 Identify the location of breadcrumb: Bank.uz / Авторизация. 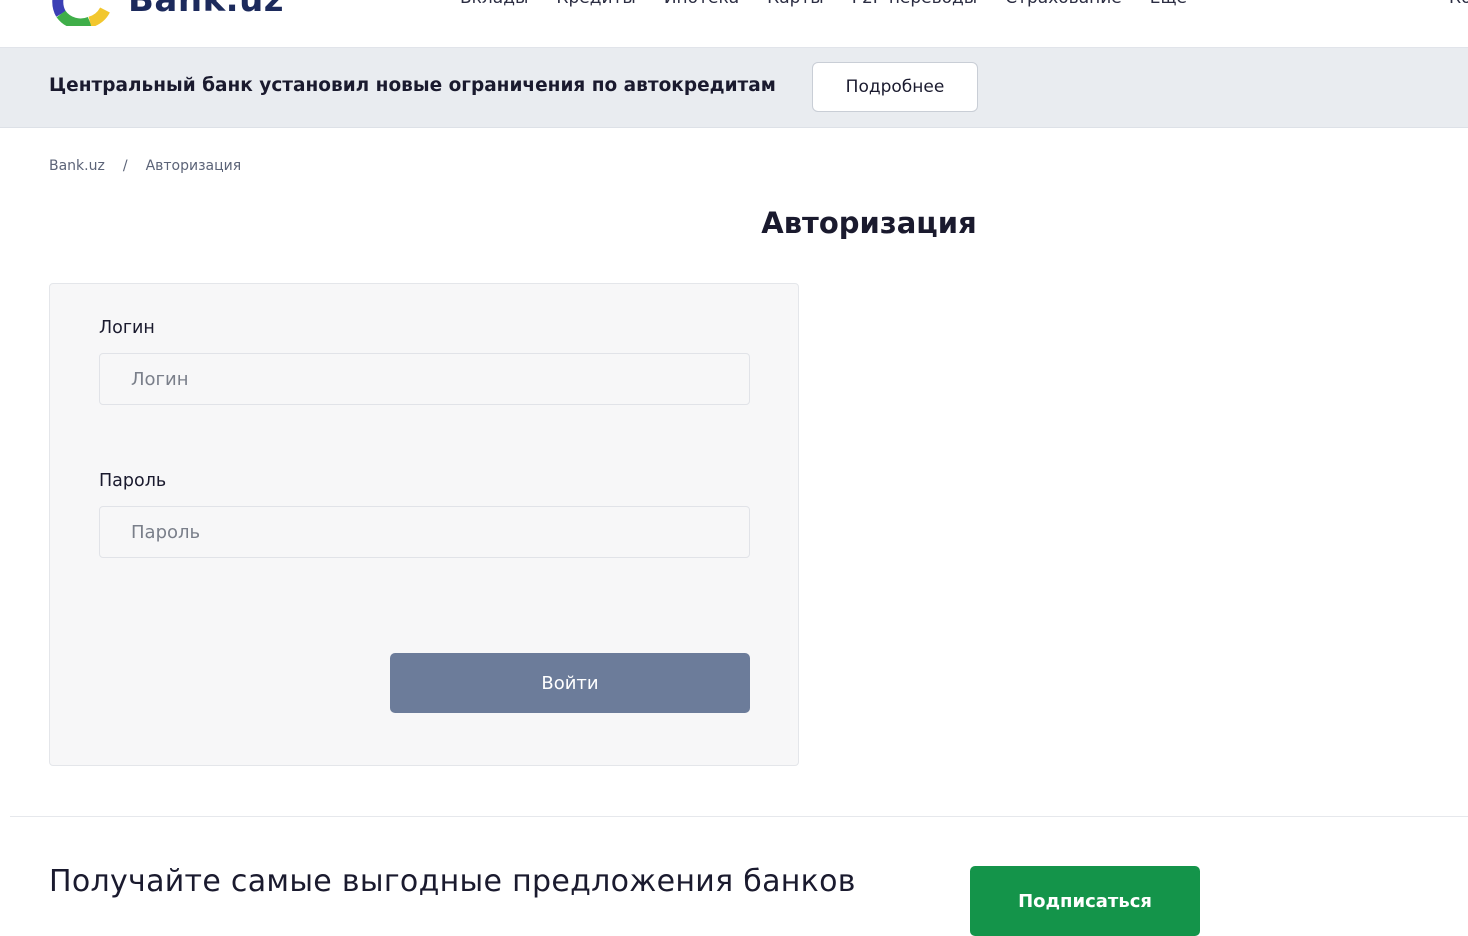
(145, 166).